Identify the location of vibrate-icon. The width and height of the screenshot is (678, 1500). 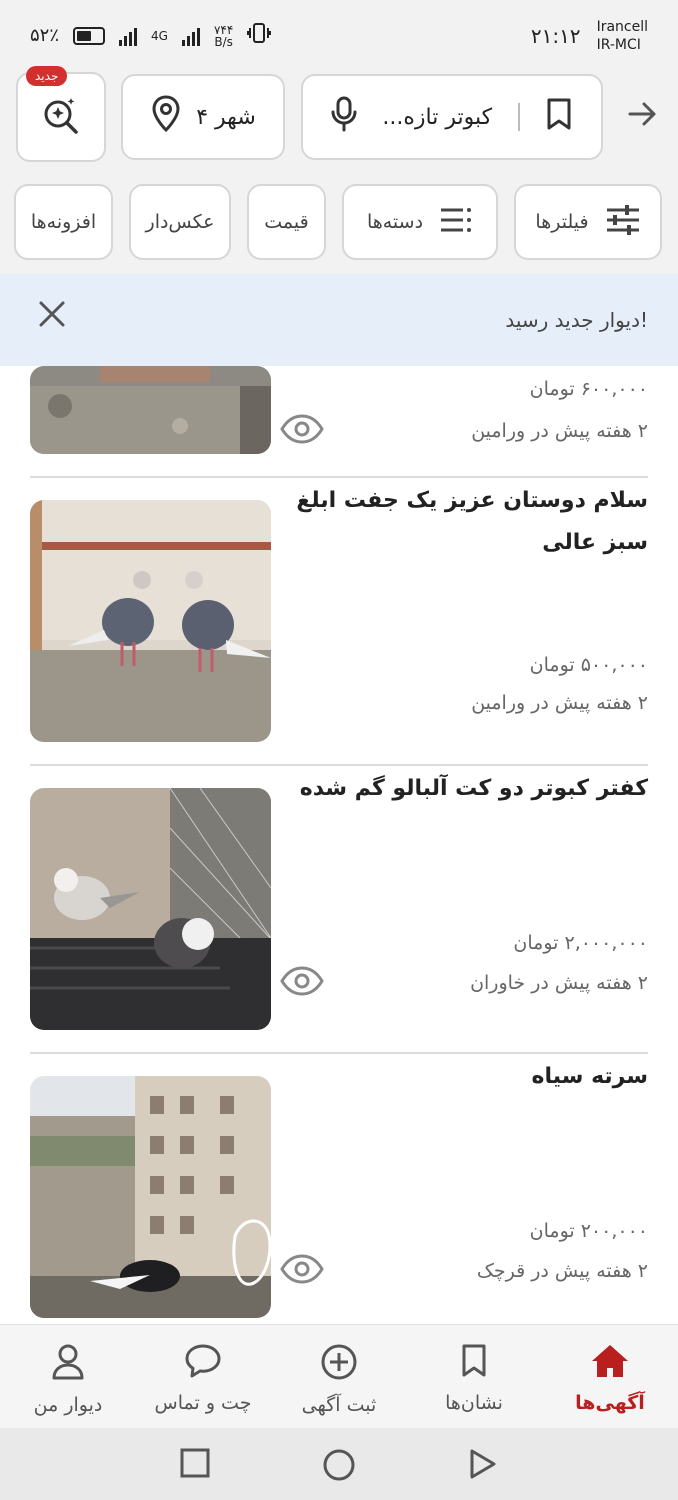
(259, 35).